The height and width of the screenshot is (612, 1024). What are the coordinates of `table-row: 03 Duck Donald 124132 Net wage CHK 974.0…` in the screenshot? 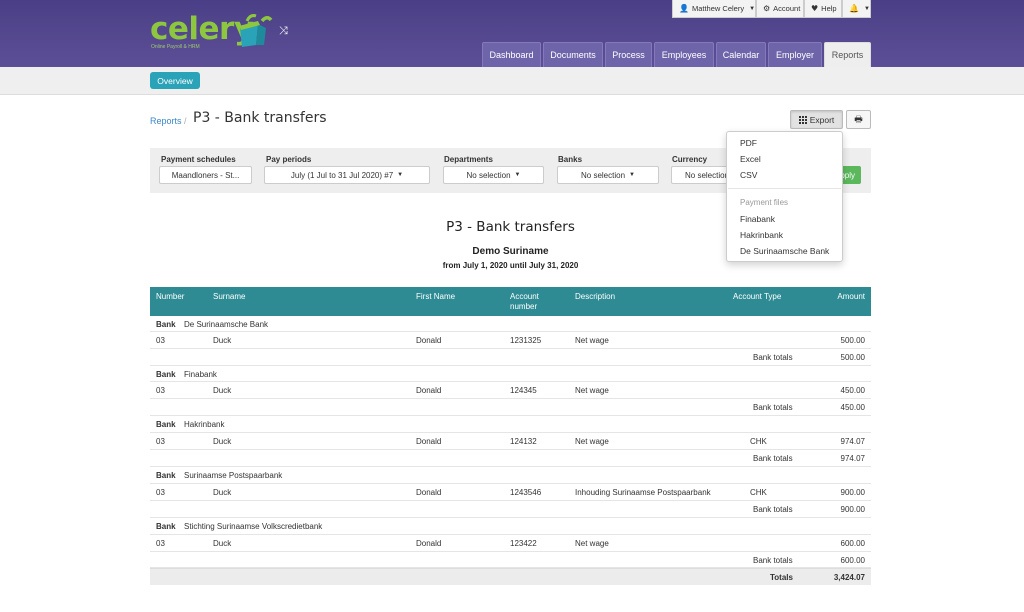 It's located at (510, 441).